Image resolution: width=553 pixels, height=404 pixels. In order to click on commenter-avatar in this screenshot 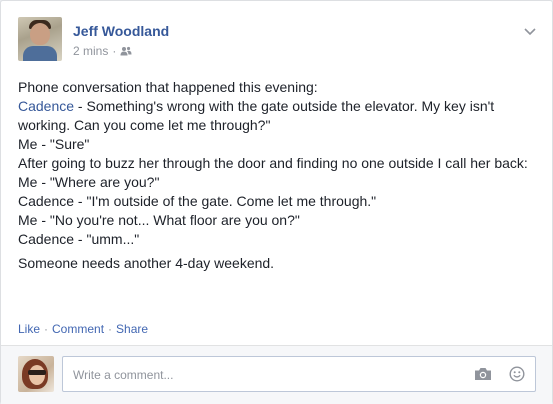, I will do `click(36, 374)`.